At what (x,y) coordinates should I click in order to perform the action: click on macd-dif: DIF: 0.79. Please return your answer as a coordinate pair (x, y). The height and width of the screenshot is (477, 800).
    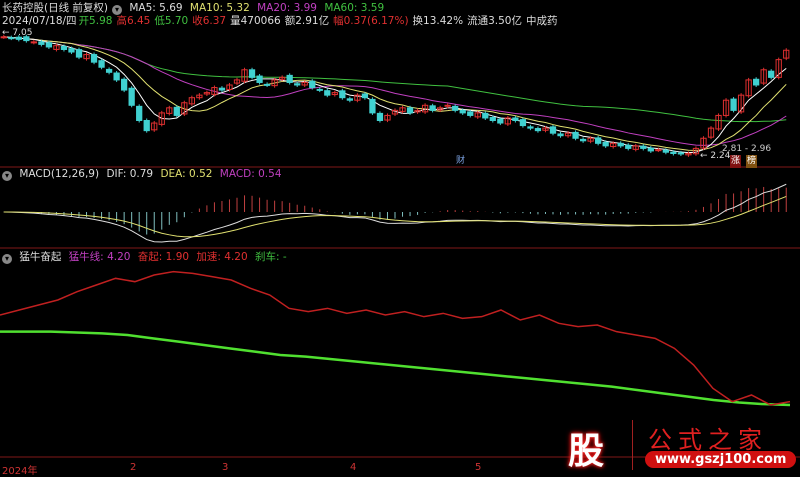
    Looking at the image, I should click on (130, 174).